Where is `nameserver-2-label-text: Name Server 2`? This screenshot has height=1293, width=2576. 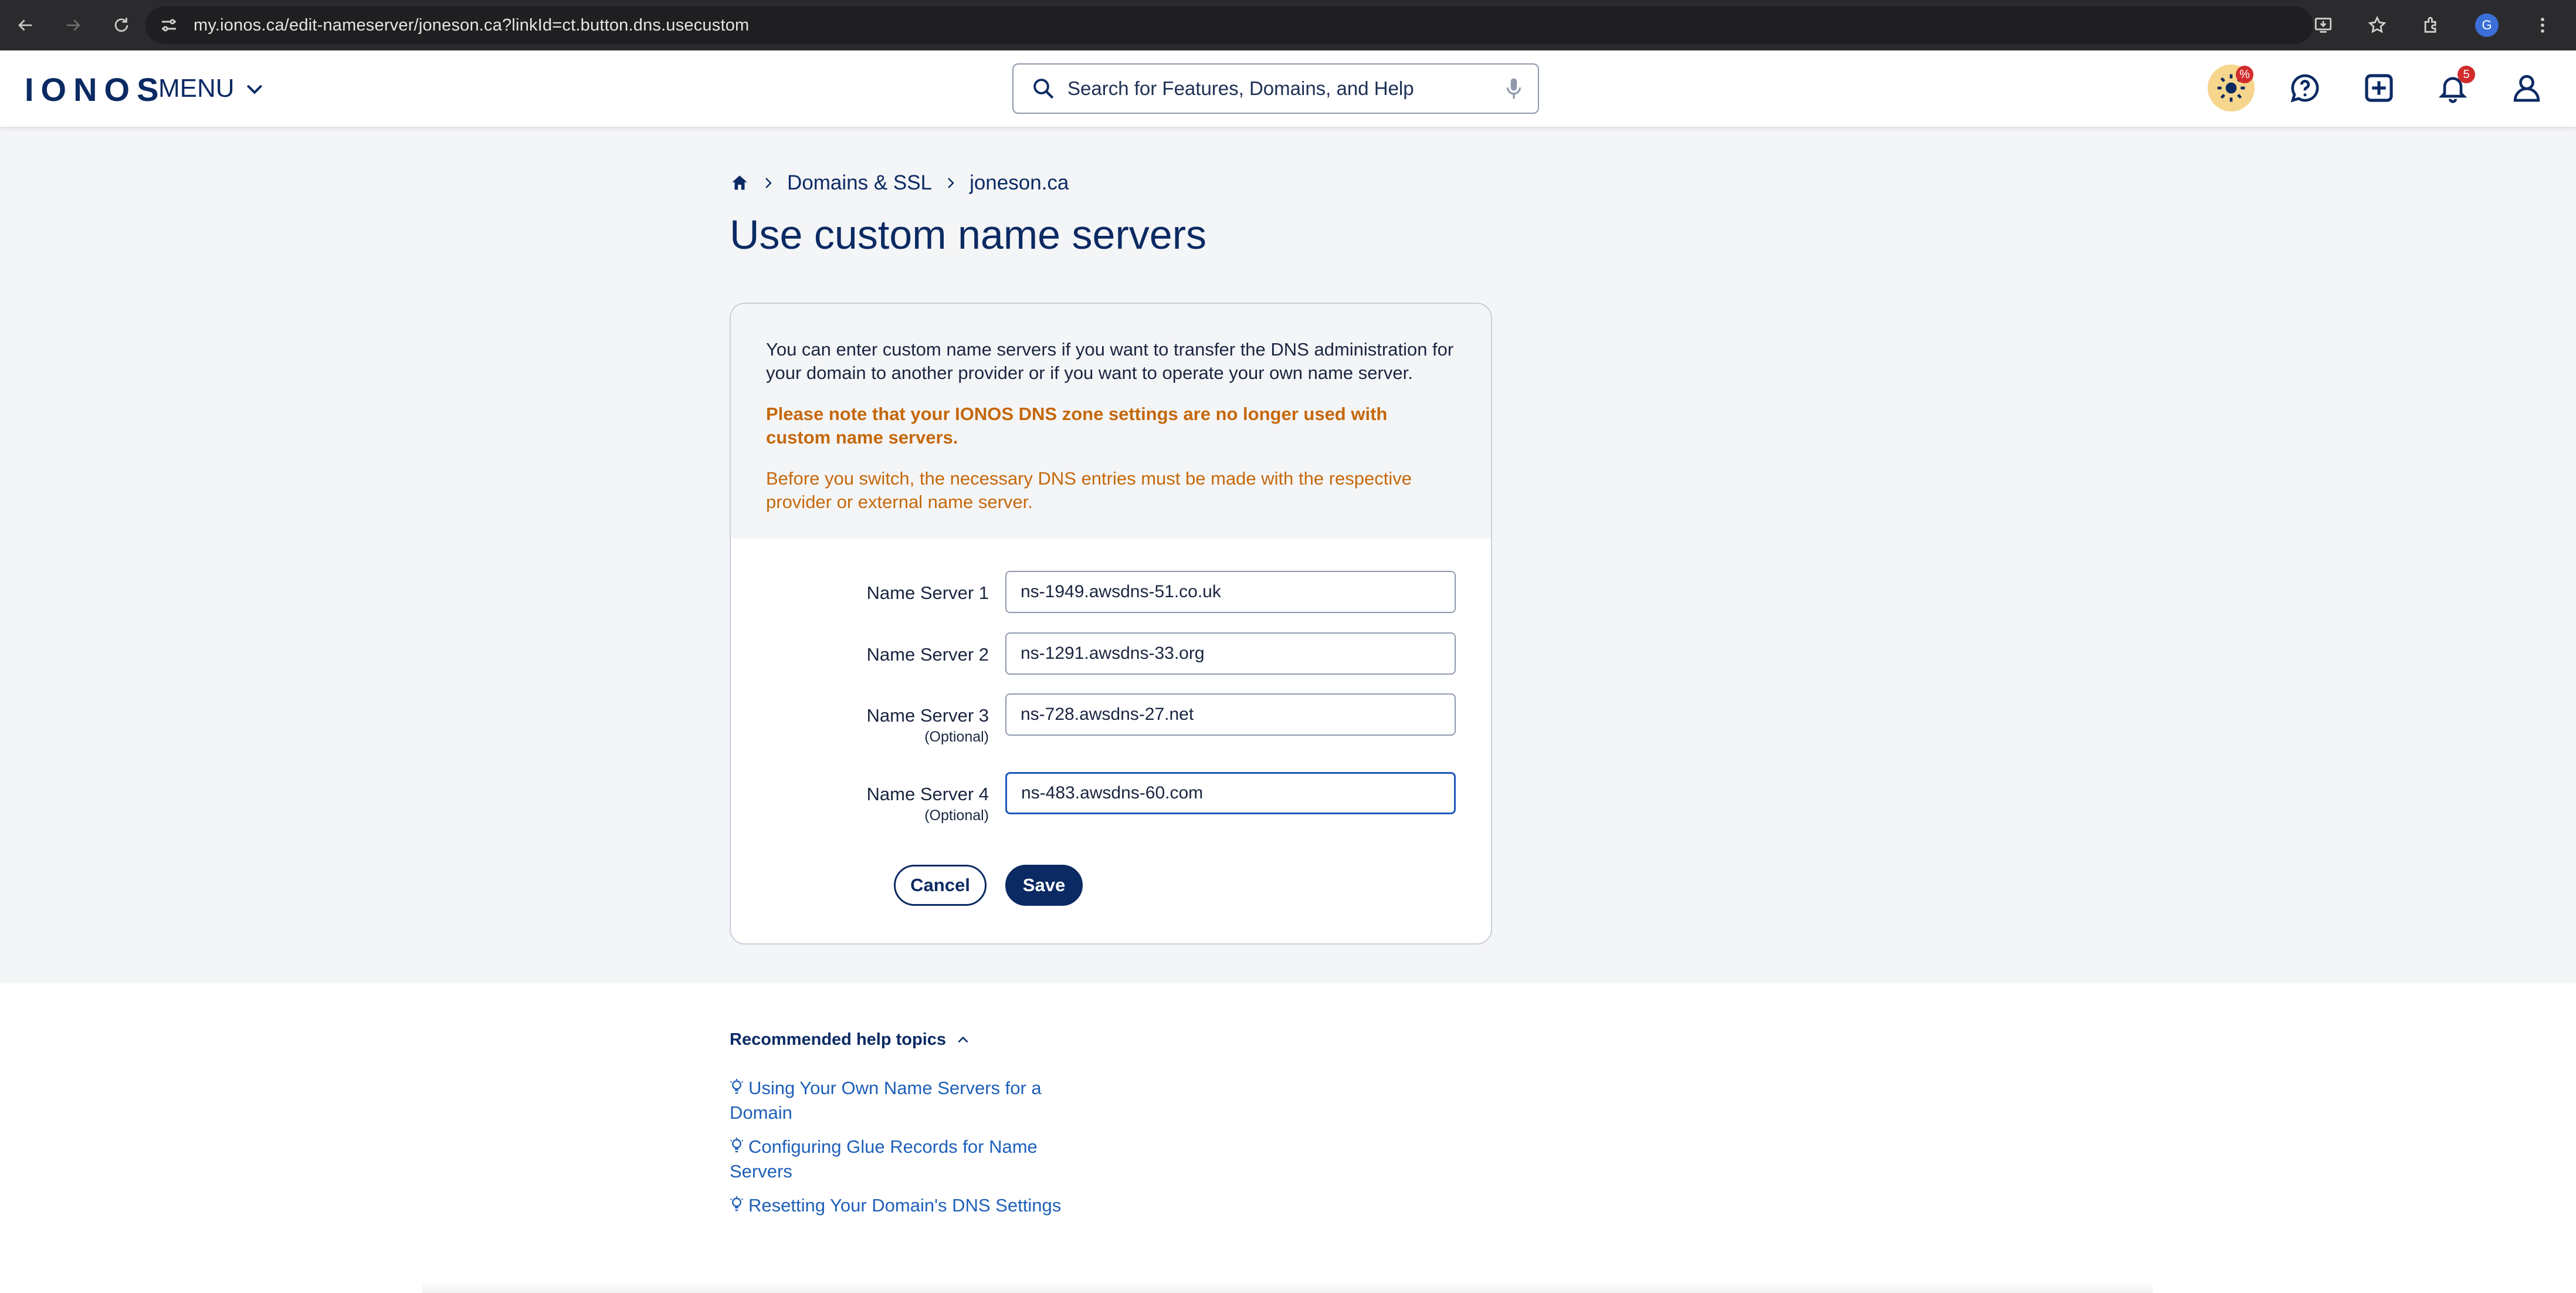
nameserver-2-label-text: Name Server 2 is located at coordinates (928, 654).